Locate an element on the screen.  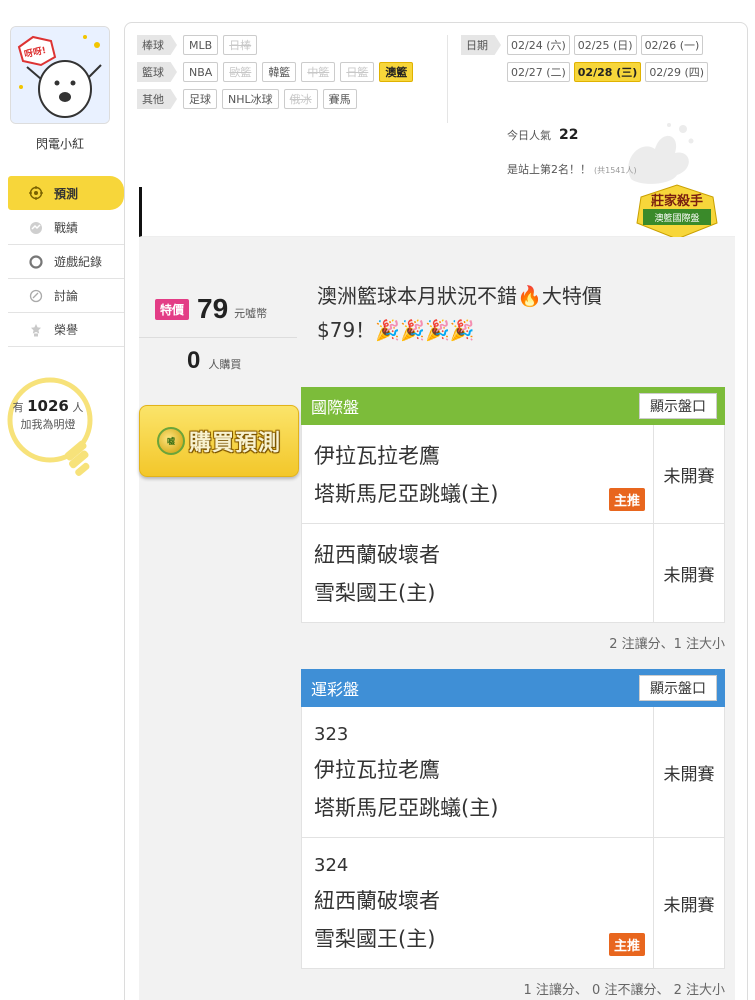
sport-tag-nhl: NHL冰球 is located at coordinates (250, 99).